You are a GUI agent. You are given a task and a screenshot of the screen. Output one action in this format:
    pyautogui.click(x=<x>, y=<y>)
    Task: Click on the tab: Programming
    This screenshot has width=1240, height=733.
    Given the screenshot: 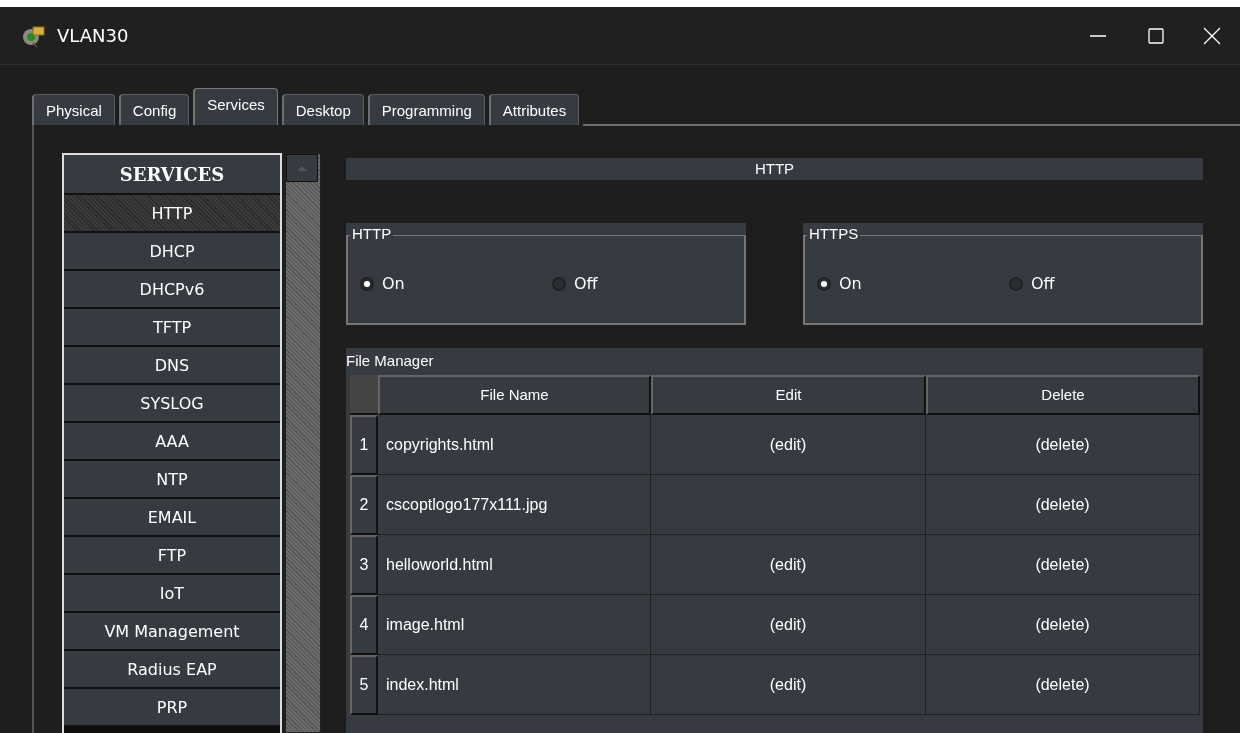 What is the action you would take?
    pyautogui.click(x=426, y=109)
    